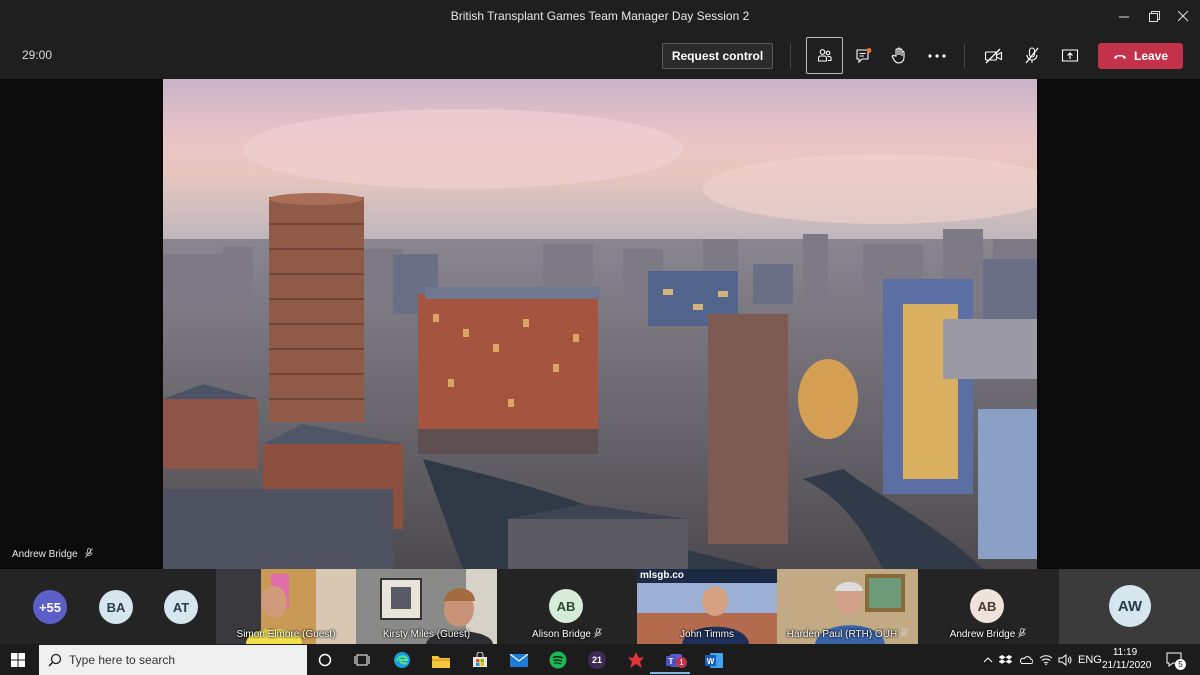 The height and width of the screenshot is (675, 1200). What do you see at coordinates (988, 634) in the screenshot?
I see `participant-name: Andrew Bridge` at bounding box center [988, 634].